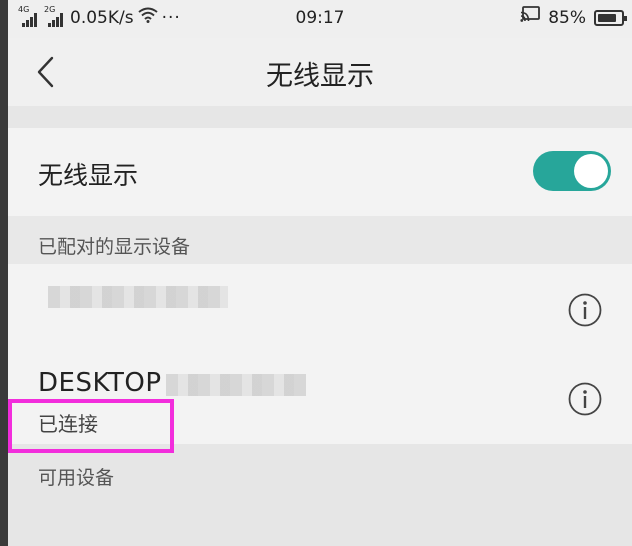  Describe the element at coordinates (100, 383) in the screenshot. I see `device-name: DESKTOP` at that location.